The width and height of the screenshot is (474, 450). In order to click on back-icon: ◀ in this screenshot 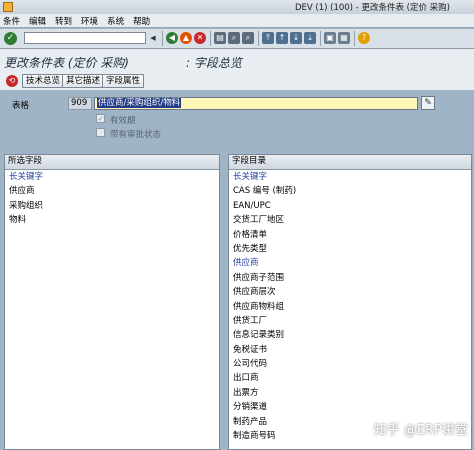, I will do `click(172, 38)`.